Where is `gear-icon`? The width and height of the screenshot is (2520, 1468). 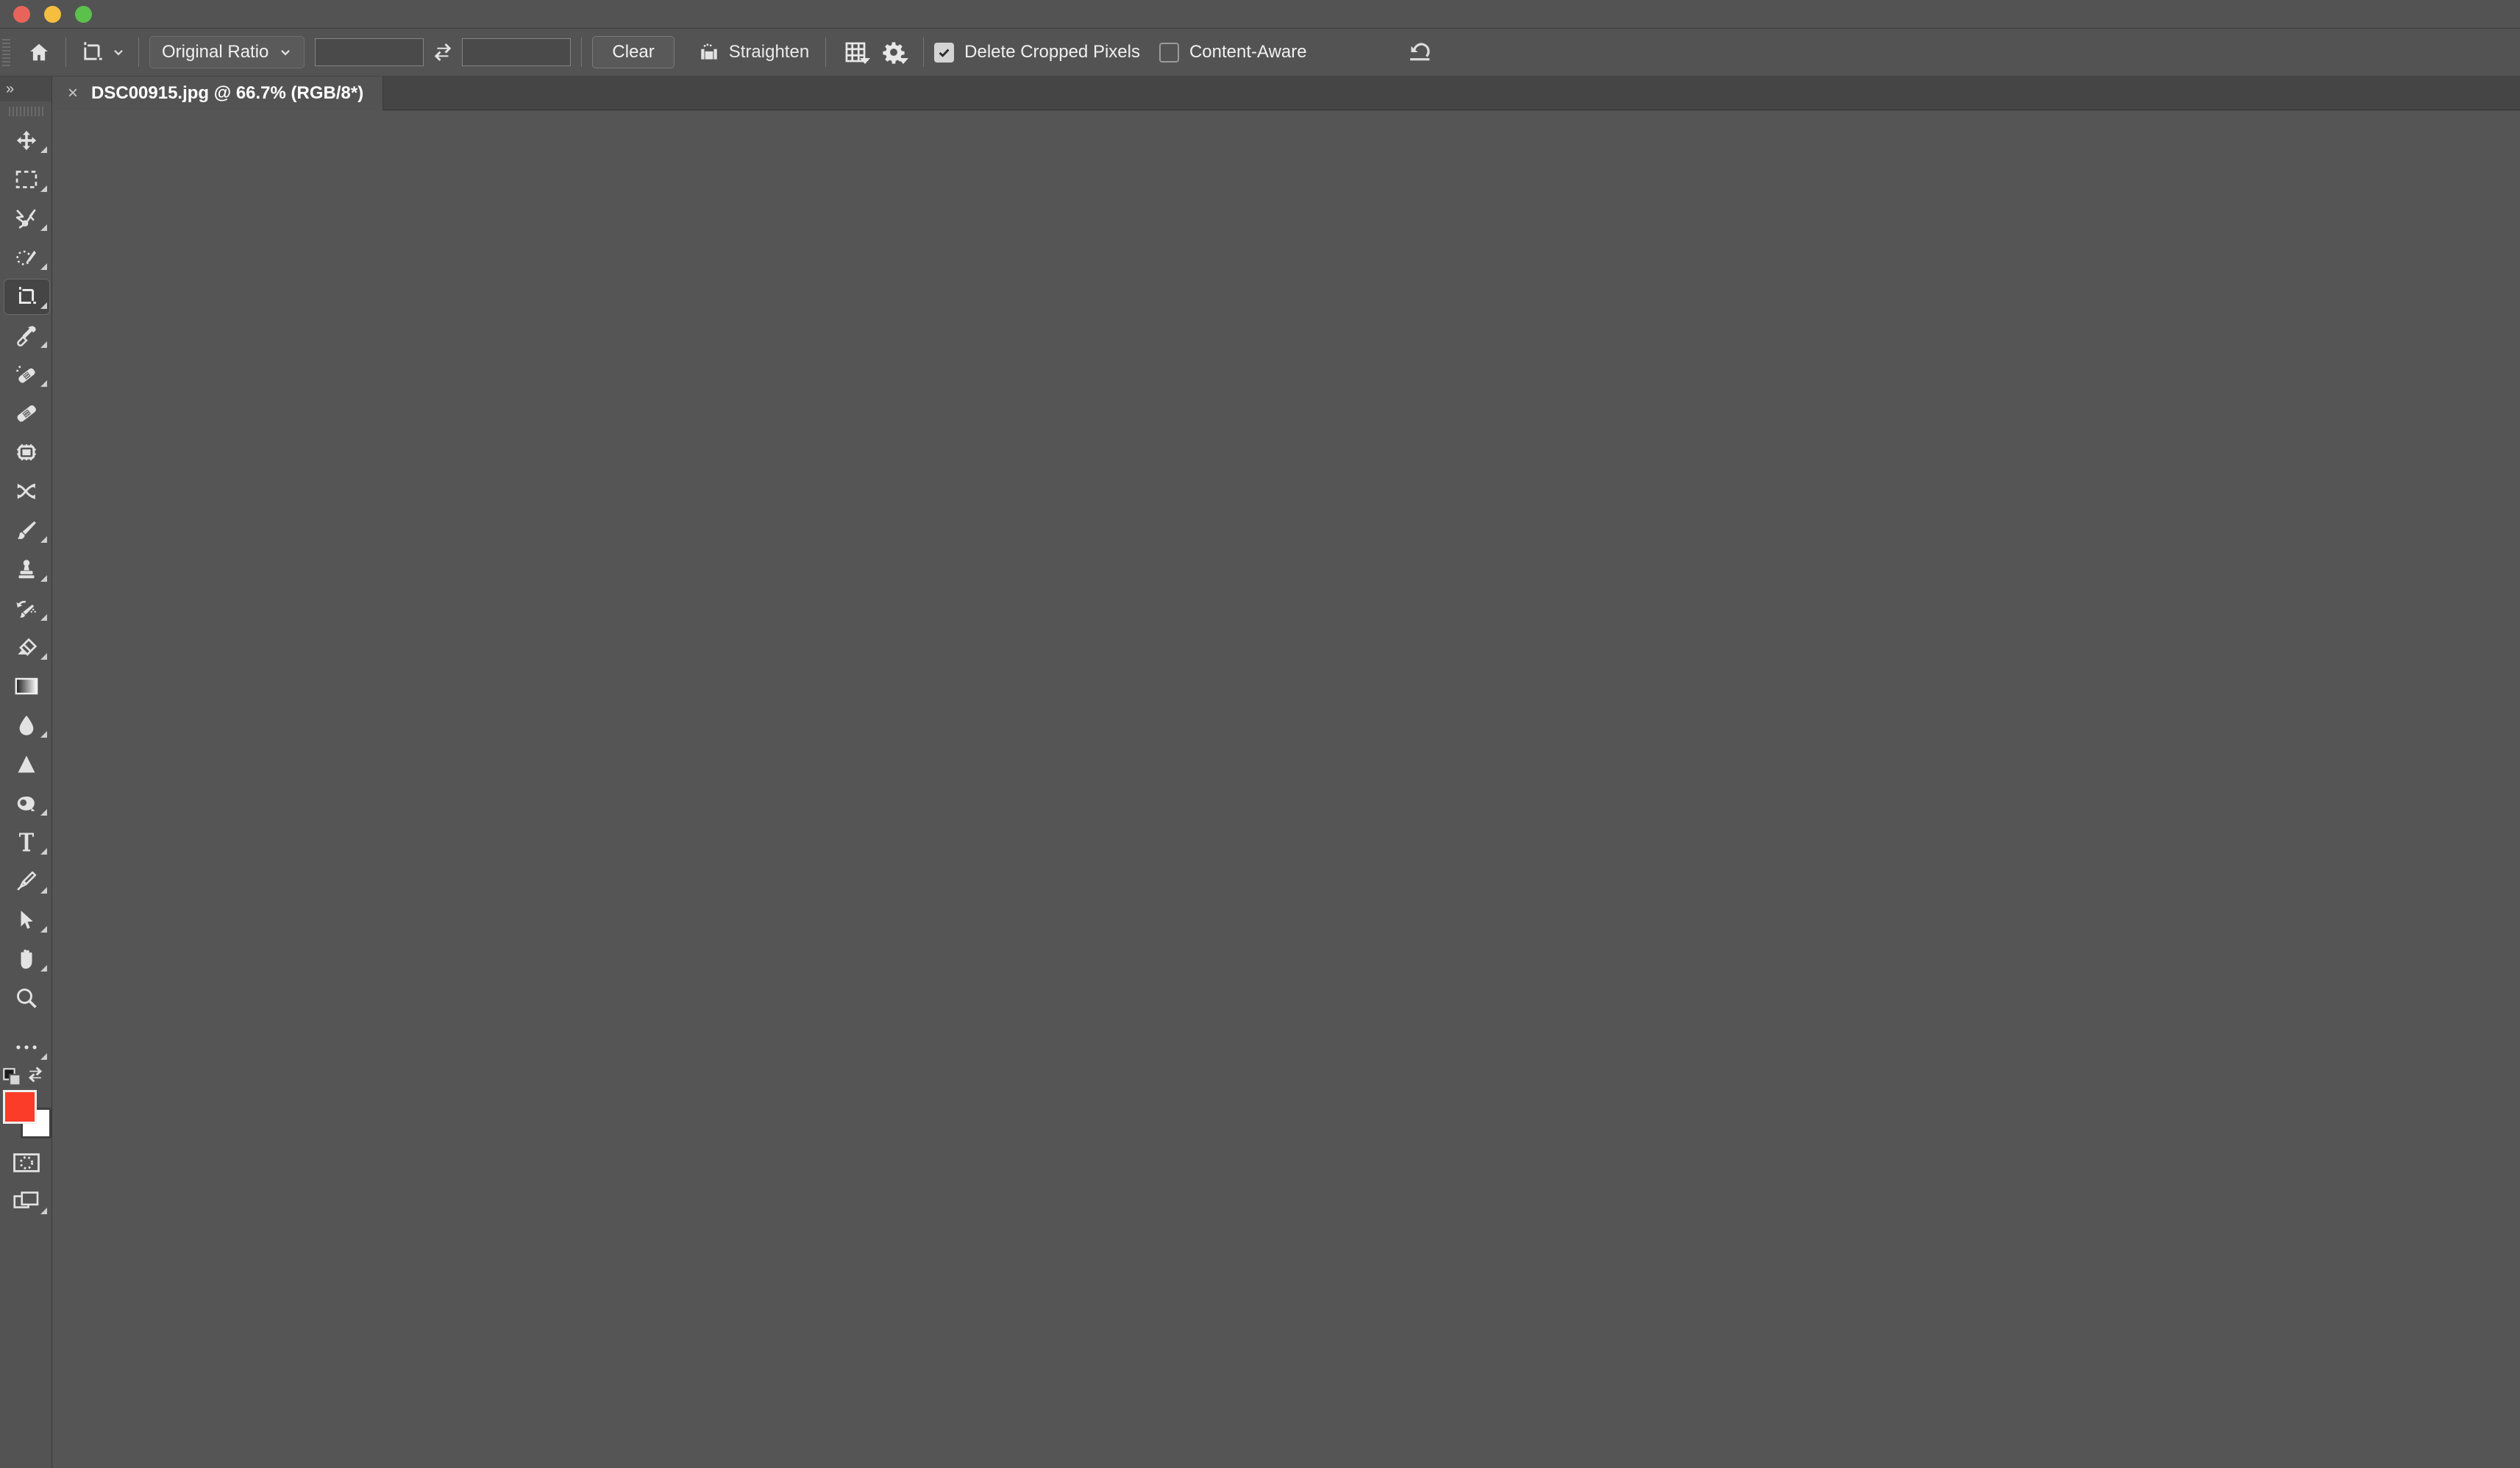 gear-icon is located at coordinates (894, 52).